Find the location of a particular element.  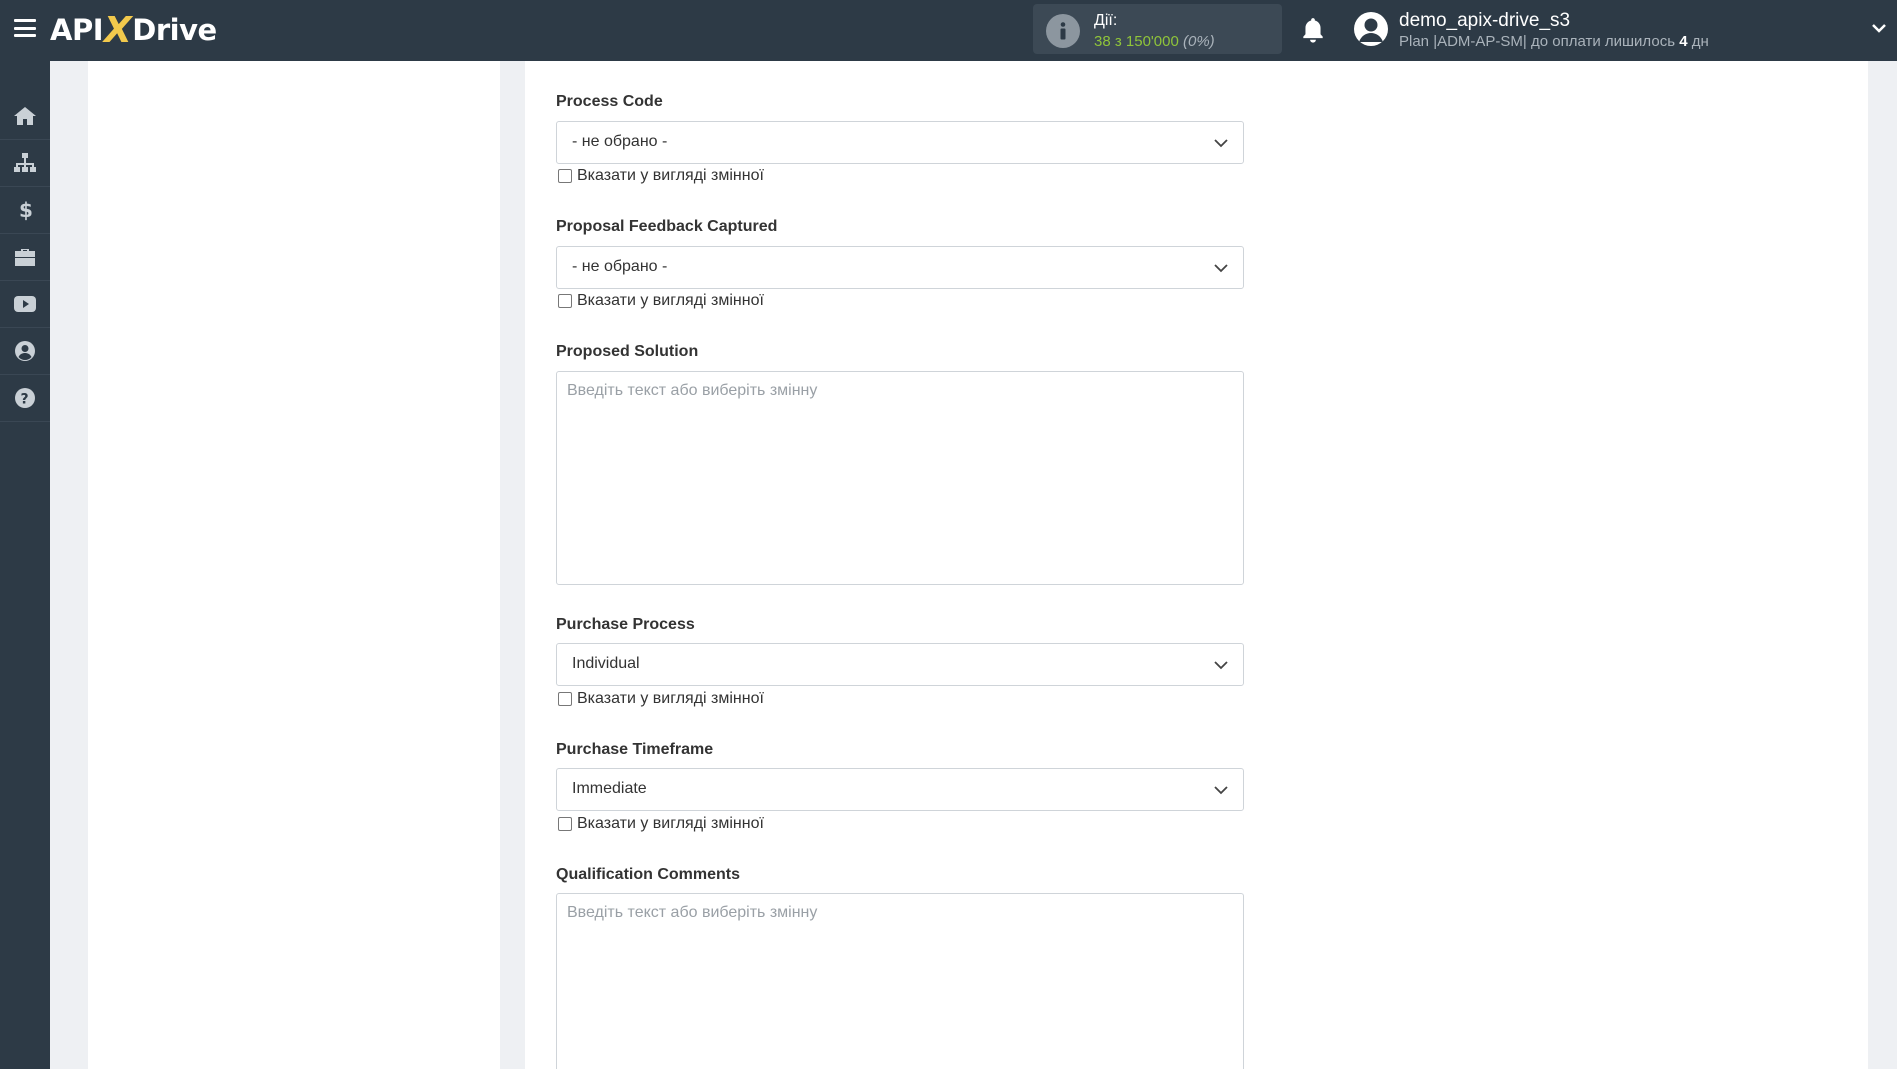

proposal-feedback-select: - не обрано - is located at coordinates (900, 267).